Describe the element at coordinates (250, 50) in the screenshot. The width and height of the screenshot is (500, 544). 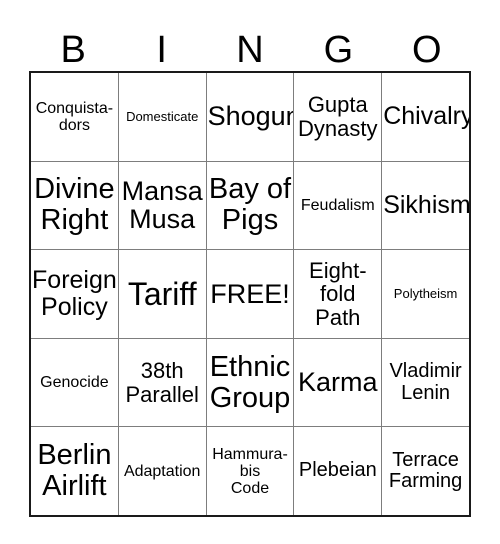
I see `header-letter-n: N` at that location.